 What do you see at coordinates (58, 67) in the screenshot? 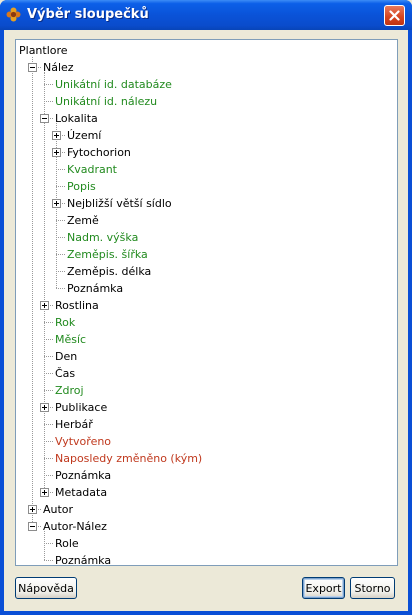
I see `tree-node-label: Nález` at bounding box center [58, 67].